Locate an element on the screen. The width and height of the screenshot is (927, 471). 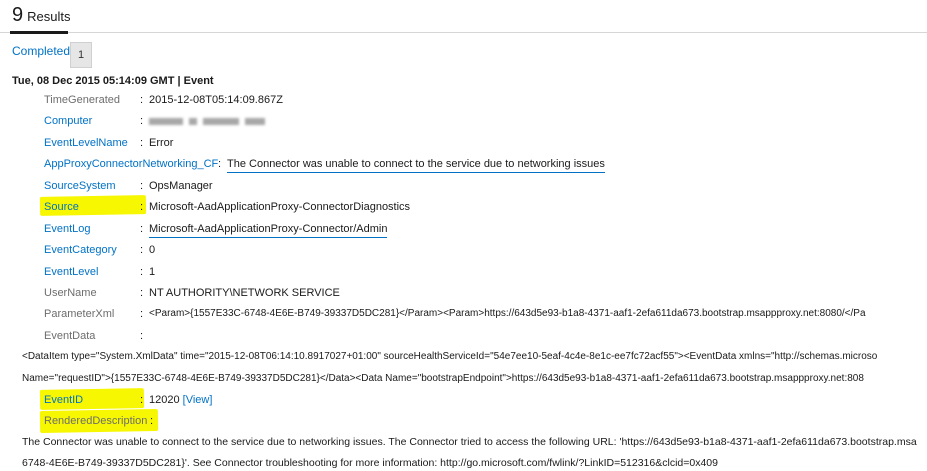
event-title: Tue, 08 Dec 2015 05:14:09 GMT | Event is located at coordinates (113, 81).